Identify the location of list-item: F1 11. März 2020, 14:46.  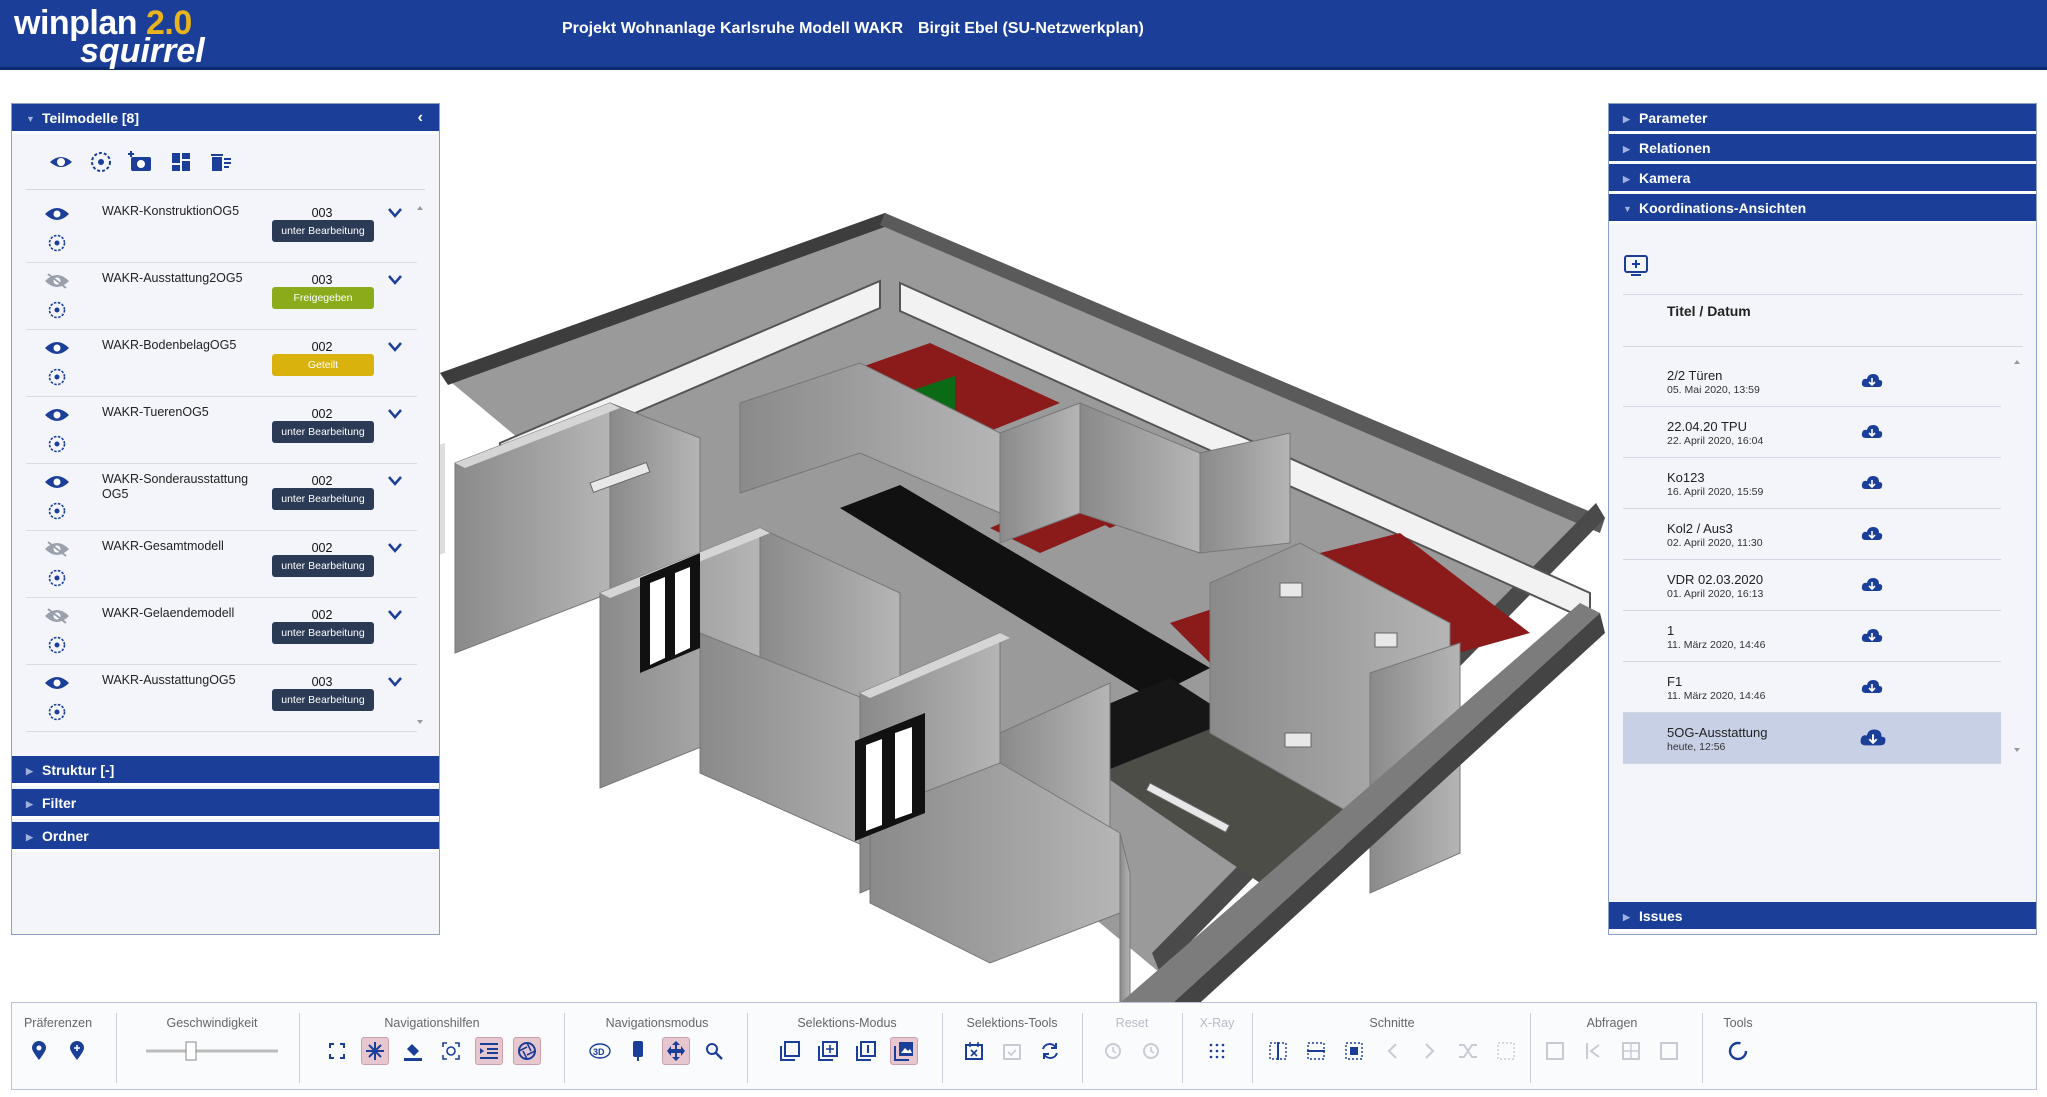
(1812, 687).